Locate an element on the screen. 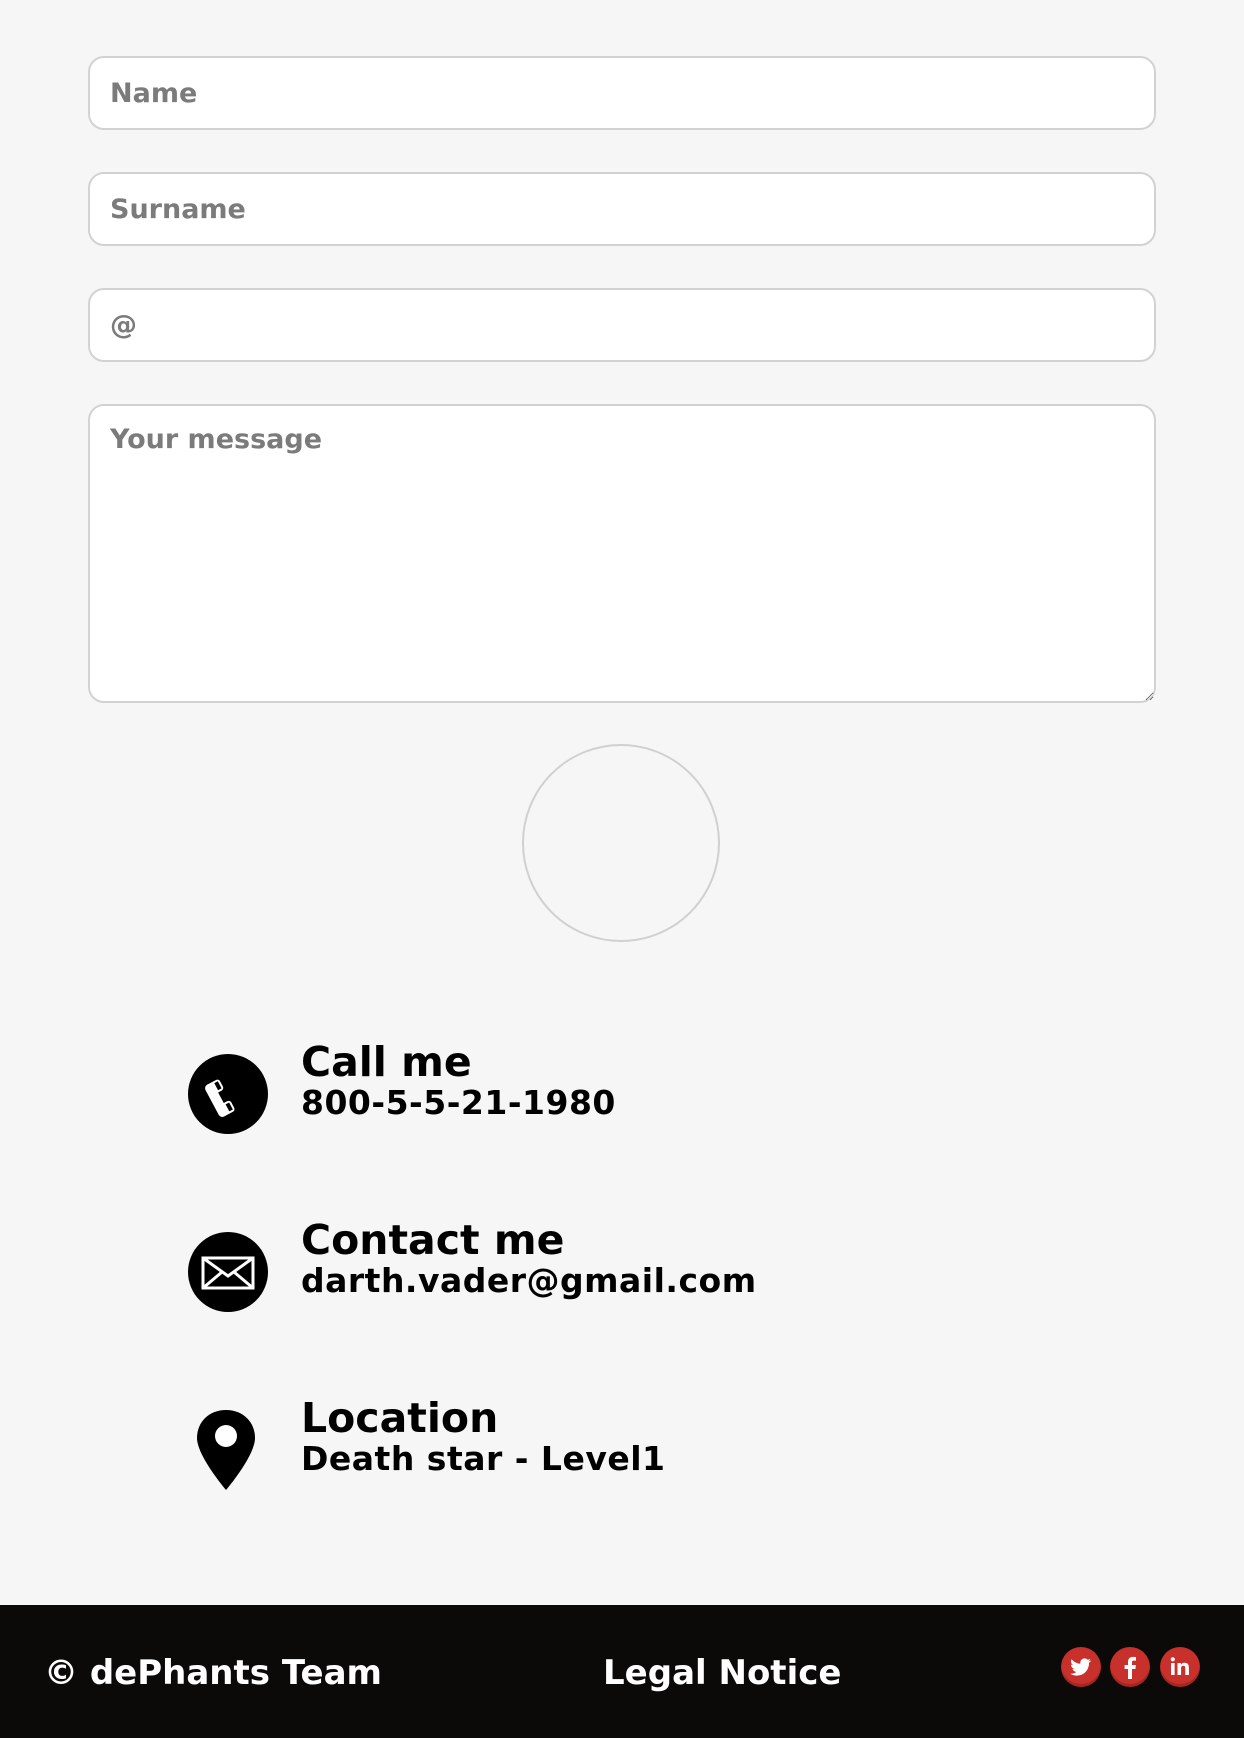 The image size is (1244, 1738). facebook-icon is located at coordinates (1130, 1667).